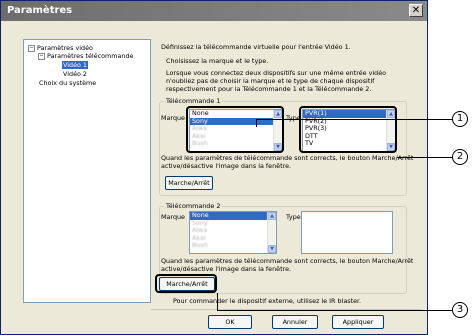 Image resolution: width=474 pixels, height=335 pixels. I want to click on tree-item-video-1: Vidéo 1, so click(75, 65).